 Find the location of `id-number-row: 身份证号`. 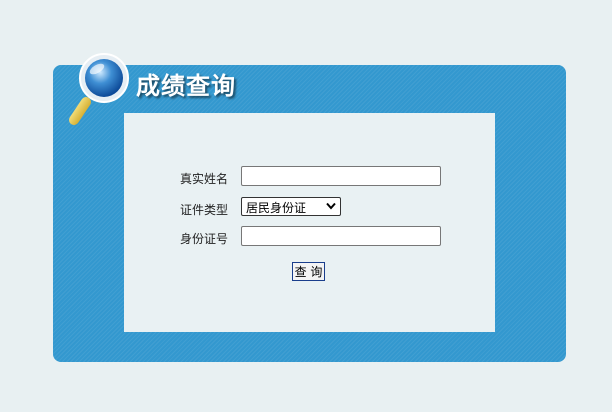

id-number-row: 身份证号 is located at coordinates (309, 238).